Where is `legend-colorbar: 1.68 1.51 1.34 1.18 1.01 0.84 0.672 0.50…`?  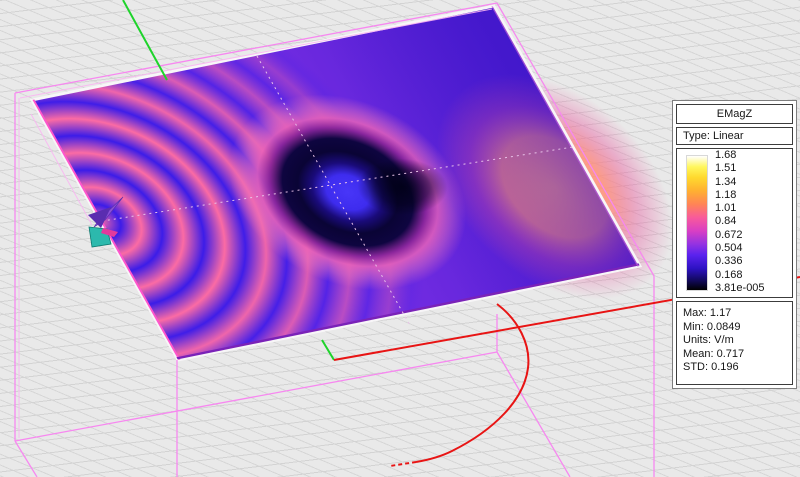 legend-colorbar: 1.68 1.51 1.34 1.18 1.01 0.84 0.672 0.50… is located at coordinates (734, 223).